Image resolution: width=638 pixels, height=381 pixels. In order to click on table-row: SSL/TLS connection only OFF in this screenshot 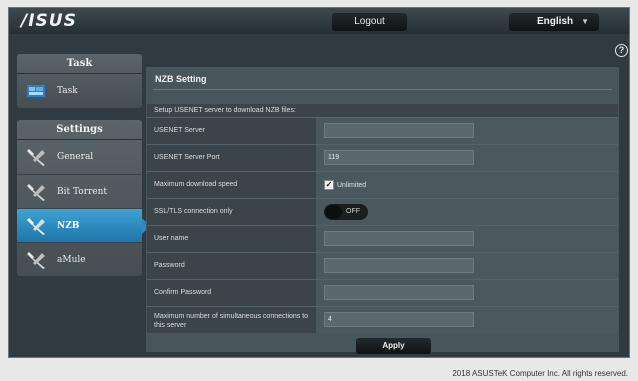, I will do `click(382, 211)`.